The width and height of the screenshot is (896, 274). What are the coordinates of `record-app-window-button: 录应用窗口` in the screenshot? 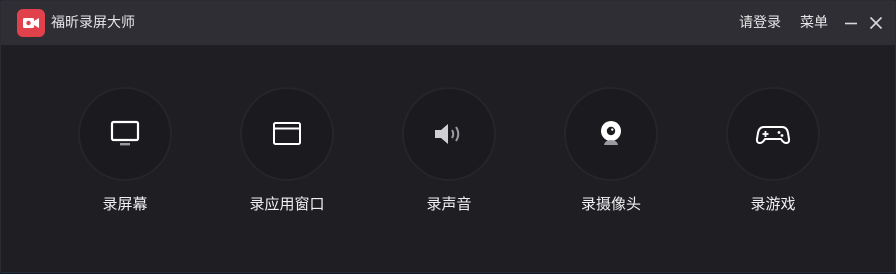 It's located at (287, 159).